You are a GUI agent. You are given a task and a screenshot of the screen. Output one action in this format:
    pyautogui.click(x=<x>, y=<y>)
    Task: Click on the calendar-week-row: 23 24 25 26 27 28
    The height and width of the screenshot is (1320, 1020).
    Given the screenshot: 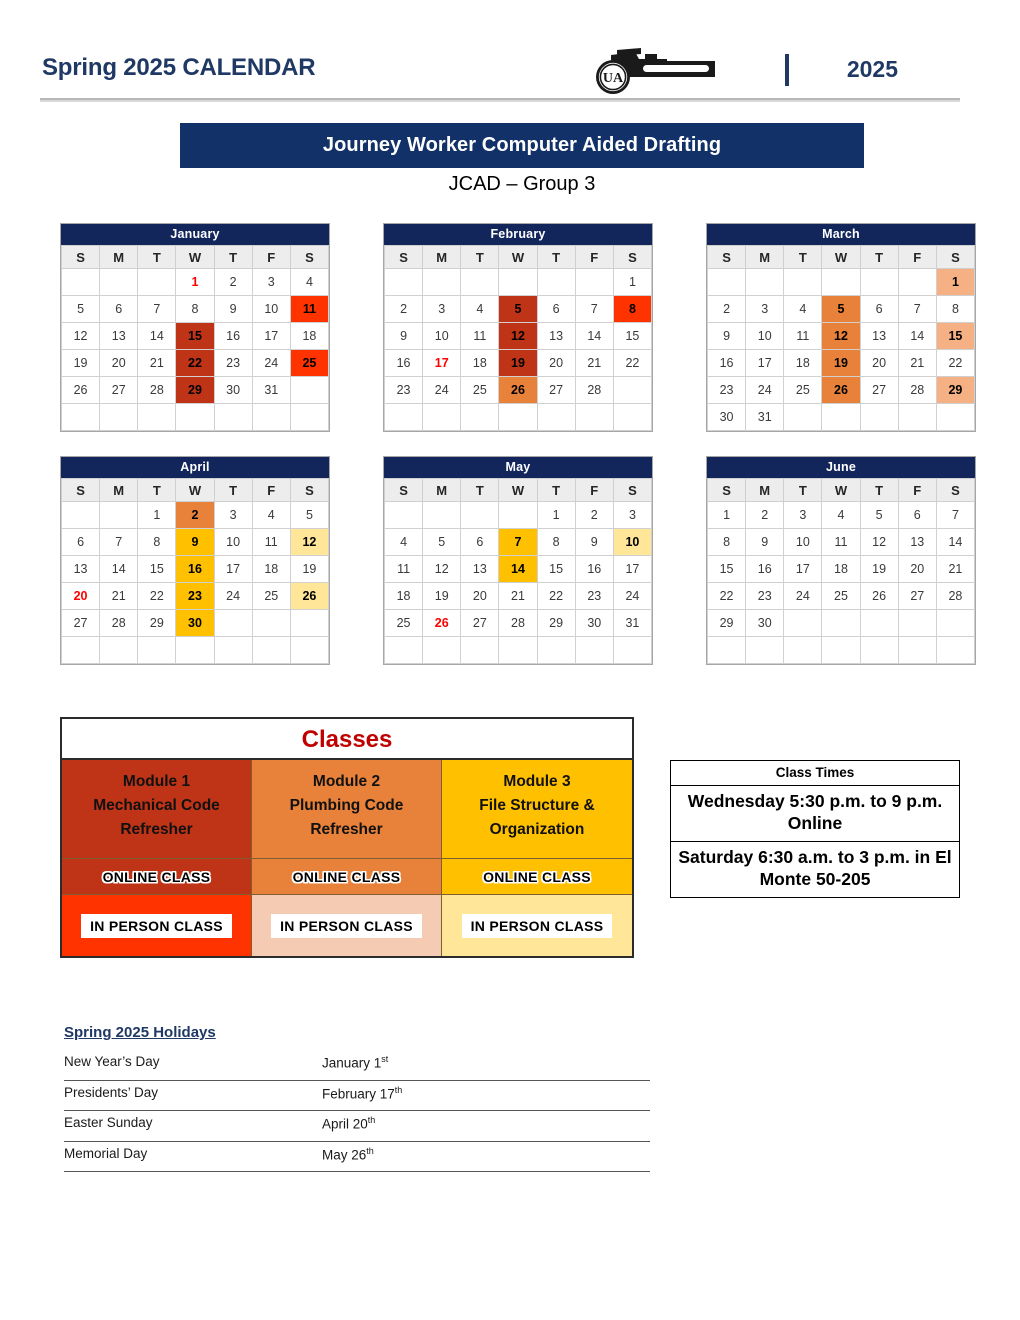 What is the action you would take?
    pyautogui.click(x=518, y=390)
    